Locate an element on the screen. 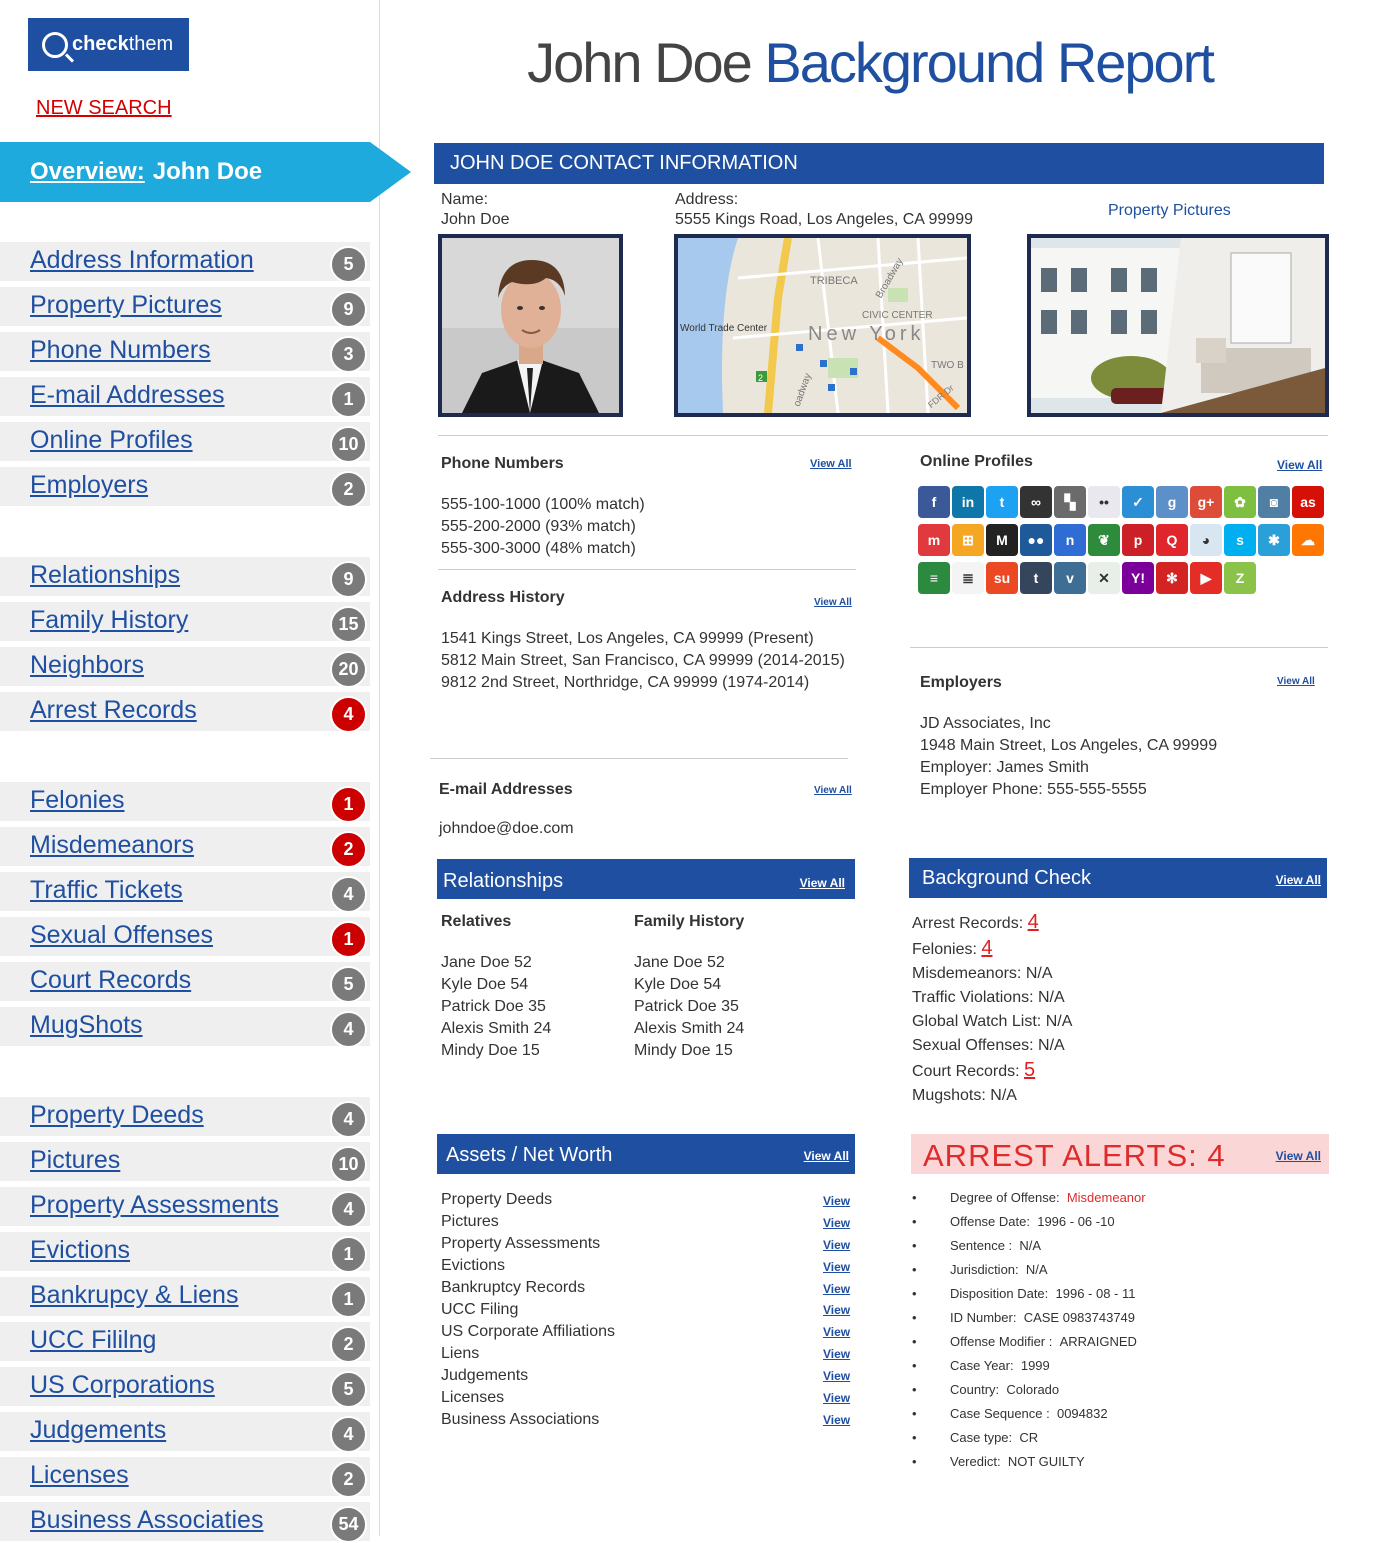 This screenshot has width=1400, height=1543. yelp-icon: ✻ is located at coordinates (1172, 578).